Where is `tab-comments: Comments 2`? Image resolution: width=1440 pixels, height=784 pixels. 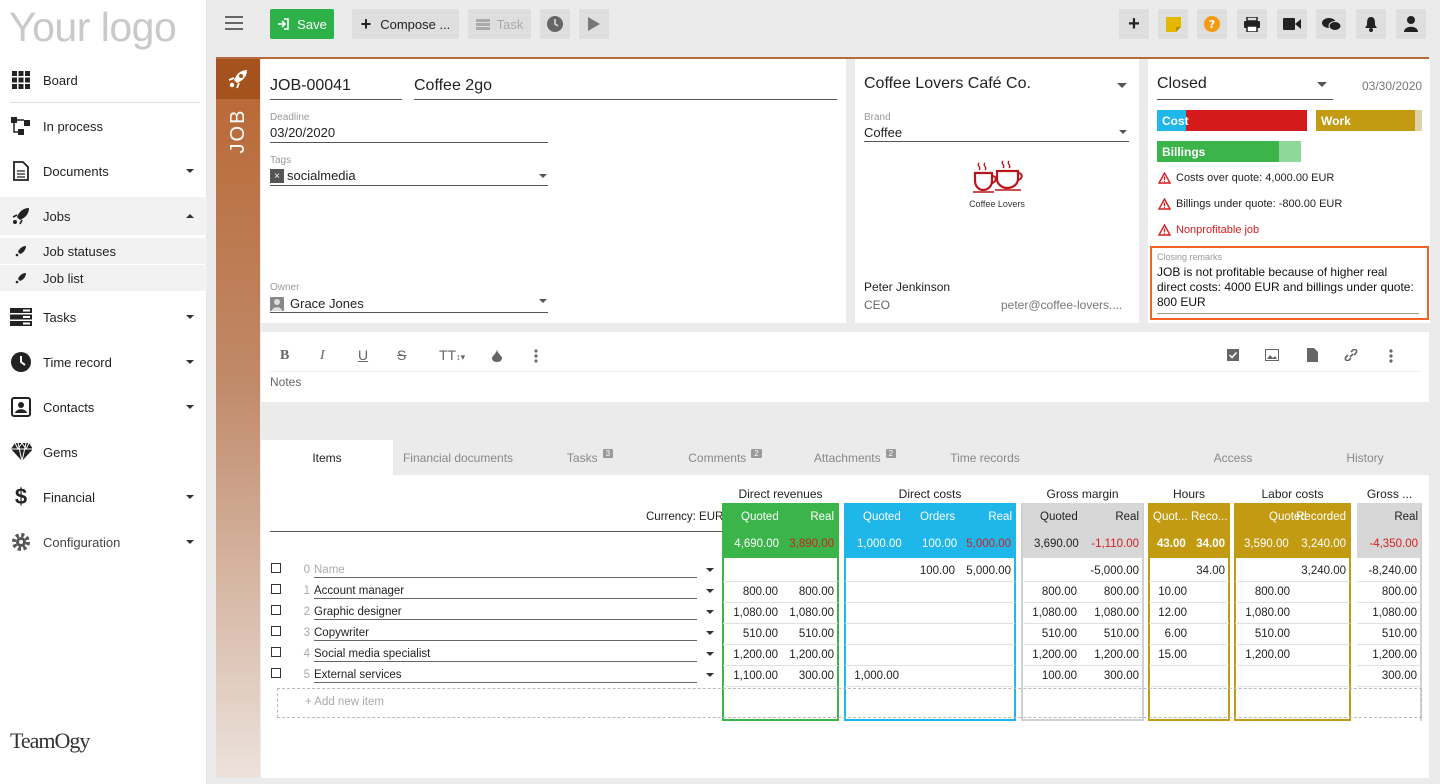
tab-comments: Comments 2 is located at coordinates (725, 457).